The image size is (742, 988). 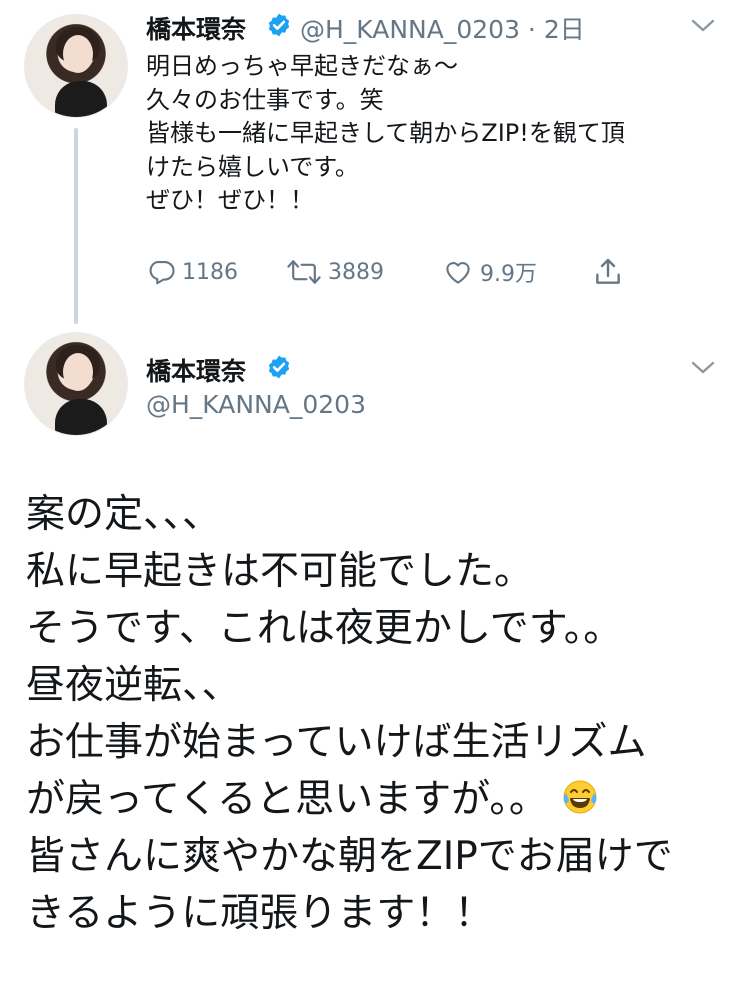 I want to click on tears-of-joy-emoji, so click(x=580, y=797).